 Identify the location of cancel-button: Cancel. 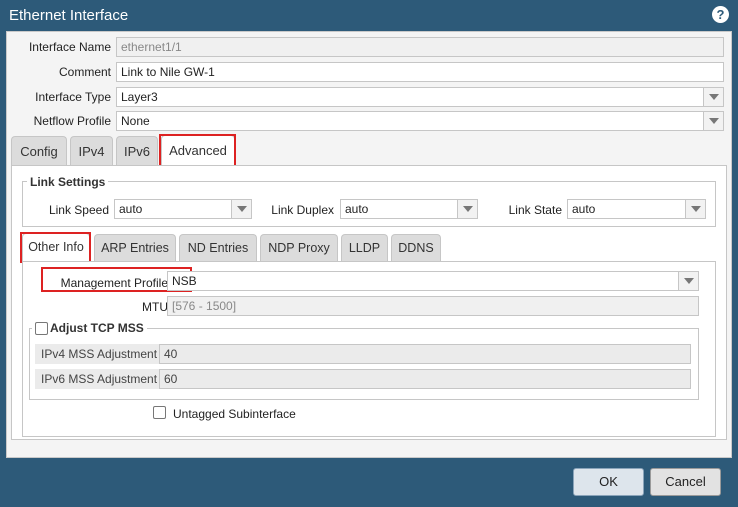
(685, 482).